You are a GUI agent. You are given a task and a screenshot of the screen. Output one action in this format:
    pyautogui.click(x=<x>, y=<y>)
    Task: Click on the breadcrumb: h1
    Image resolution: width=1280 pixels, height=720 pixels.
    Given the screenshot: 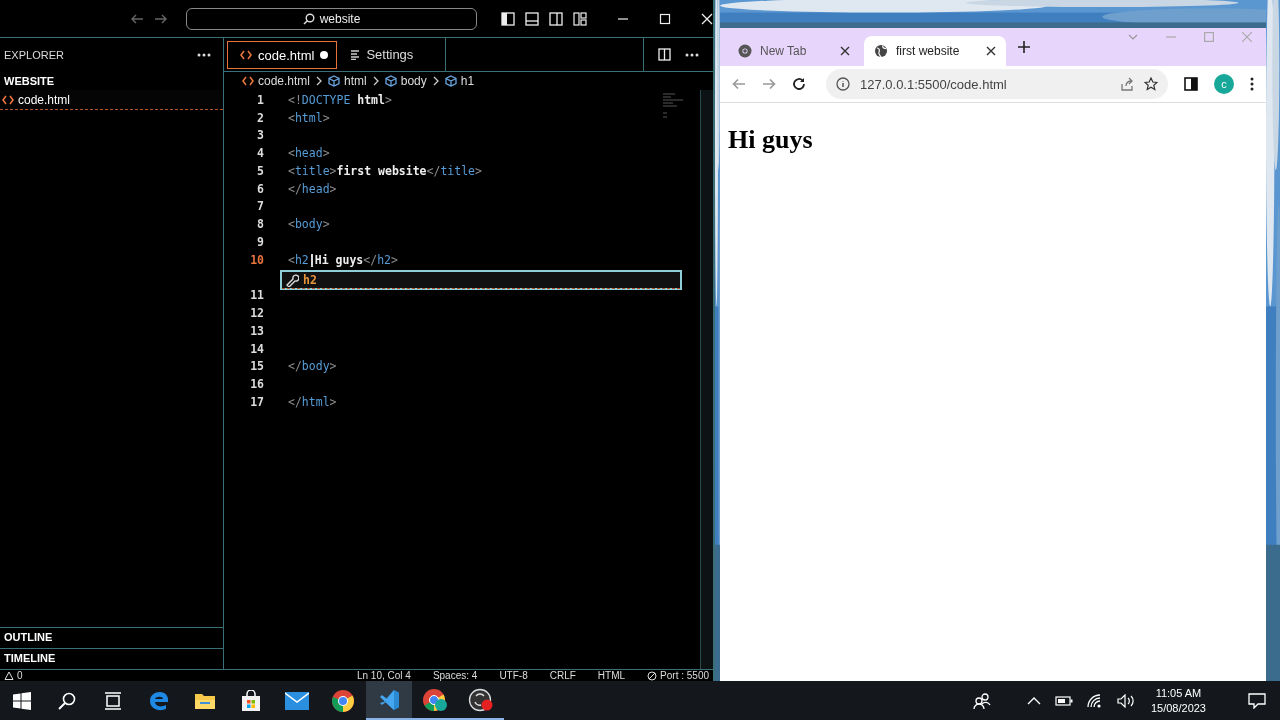 What is the action you would take?
    pyautogui.click(x=459, y=81)
    